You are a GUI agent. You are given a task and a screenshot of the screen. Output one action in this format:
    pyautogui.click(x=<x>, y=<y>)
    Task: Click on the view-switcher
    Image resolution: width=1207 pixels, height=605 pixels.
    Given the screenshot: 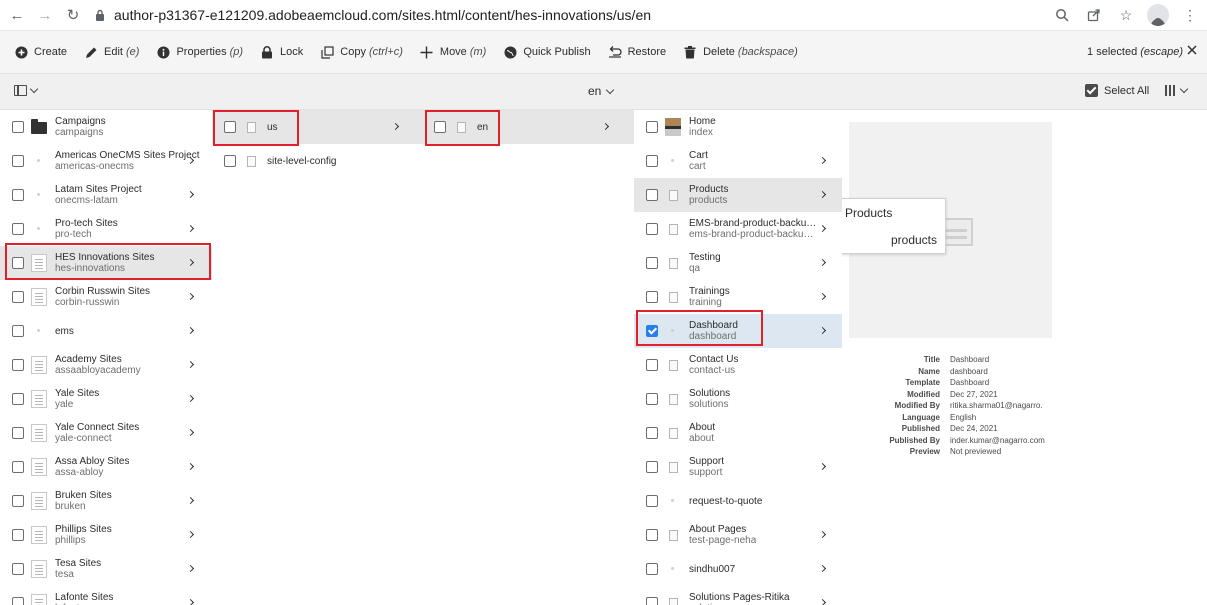 What is the action you would take?
    pyautogui.click(x=1177, y=90)
    